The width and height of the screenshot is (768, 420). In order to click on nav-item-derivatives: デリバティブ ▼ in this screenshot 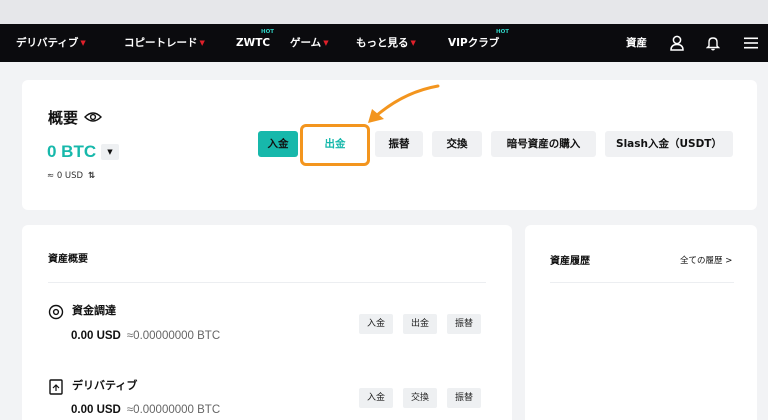, I will do `click(51, 43)`.